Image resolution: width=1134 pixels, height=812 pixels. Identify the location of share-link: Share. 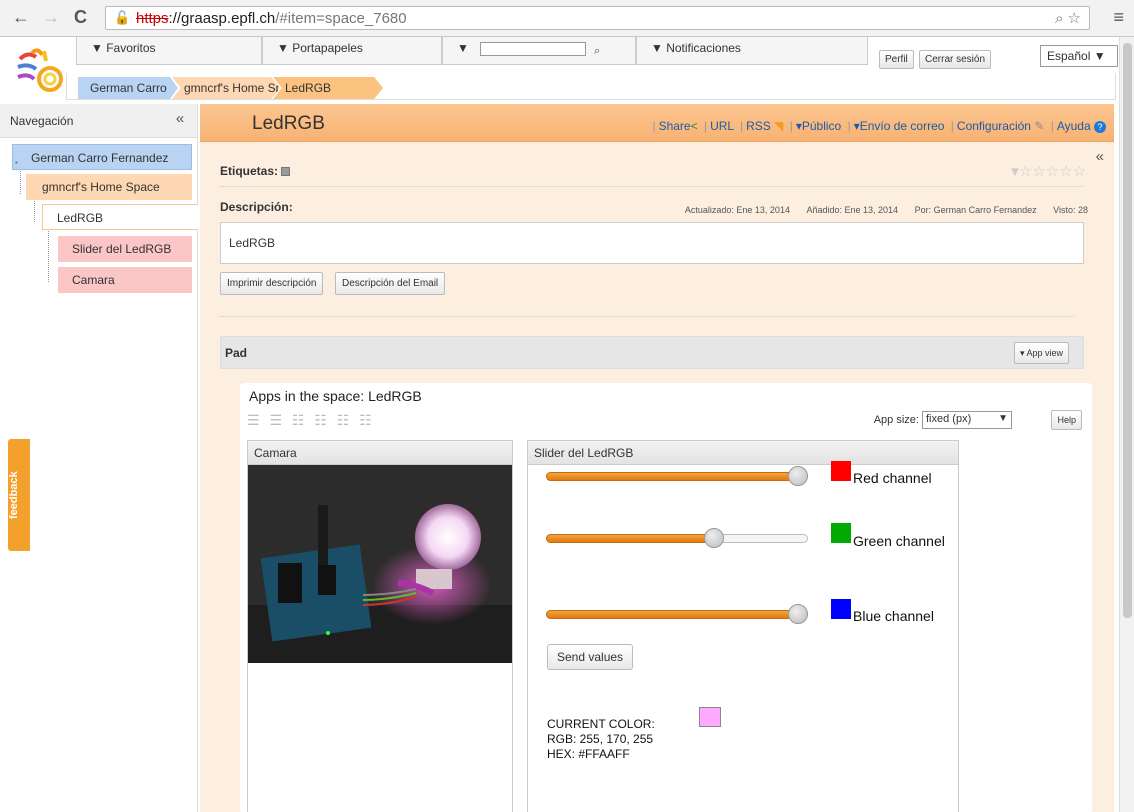
(675, 126).